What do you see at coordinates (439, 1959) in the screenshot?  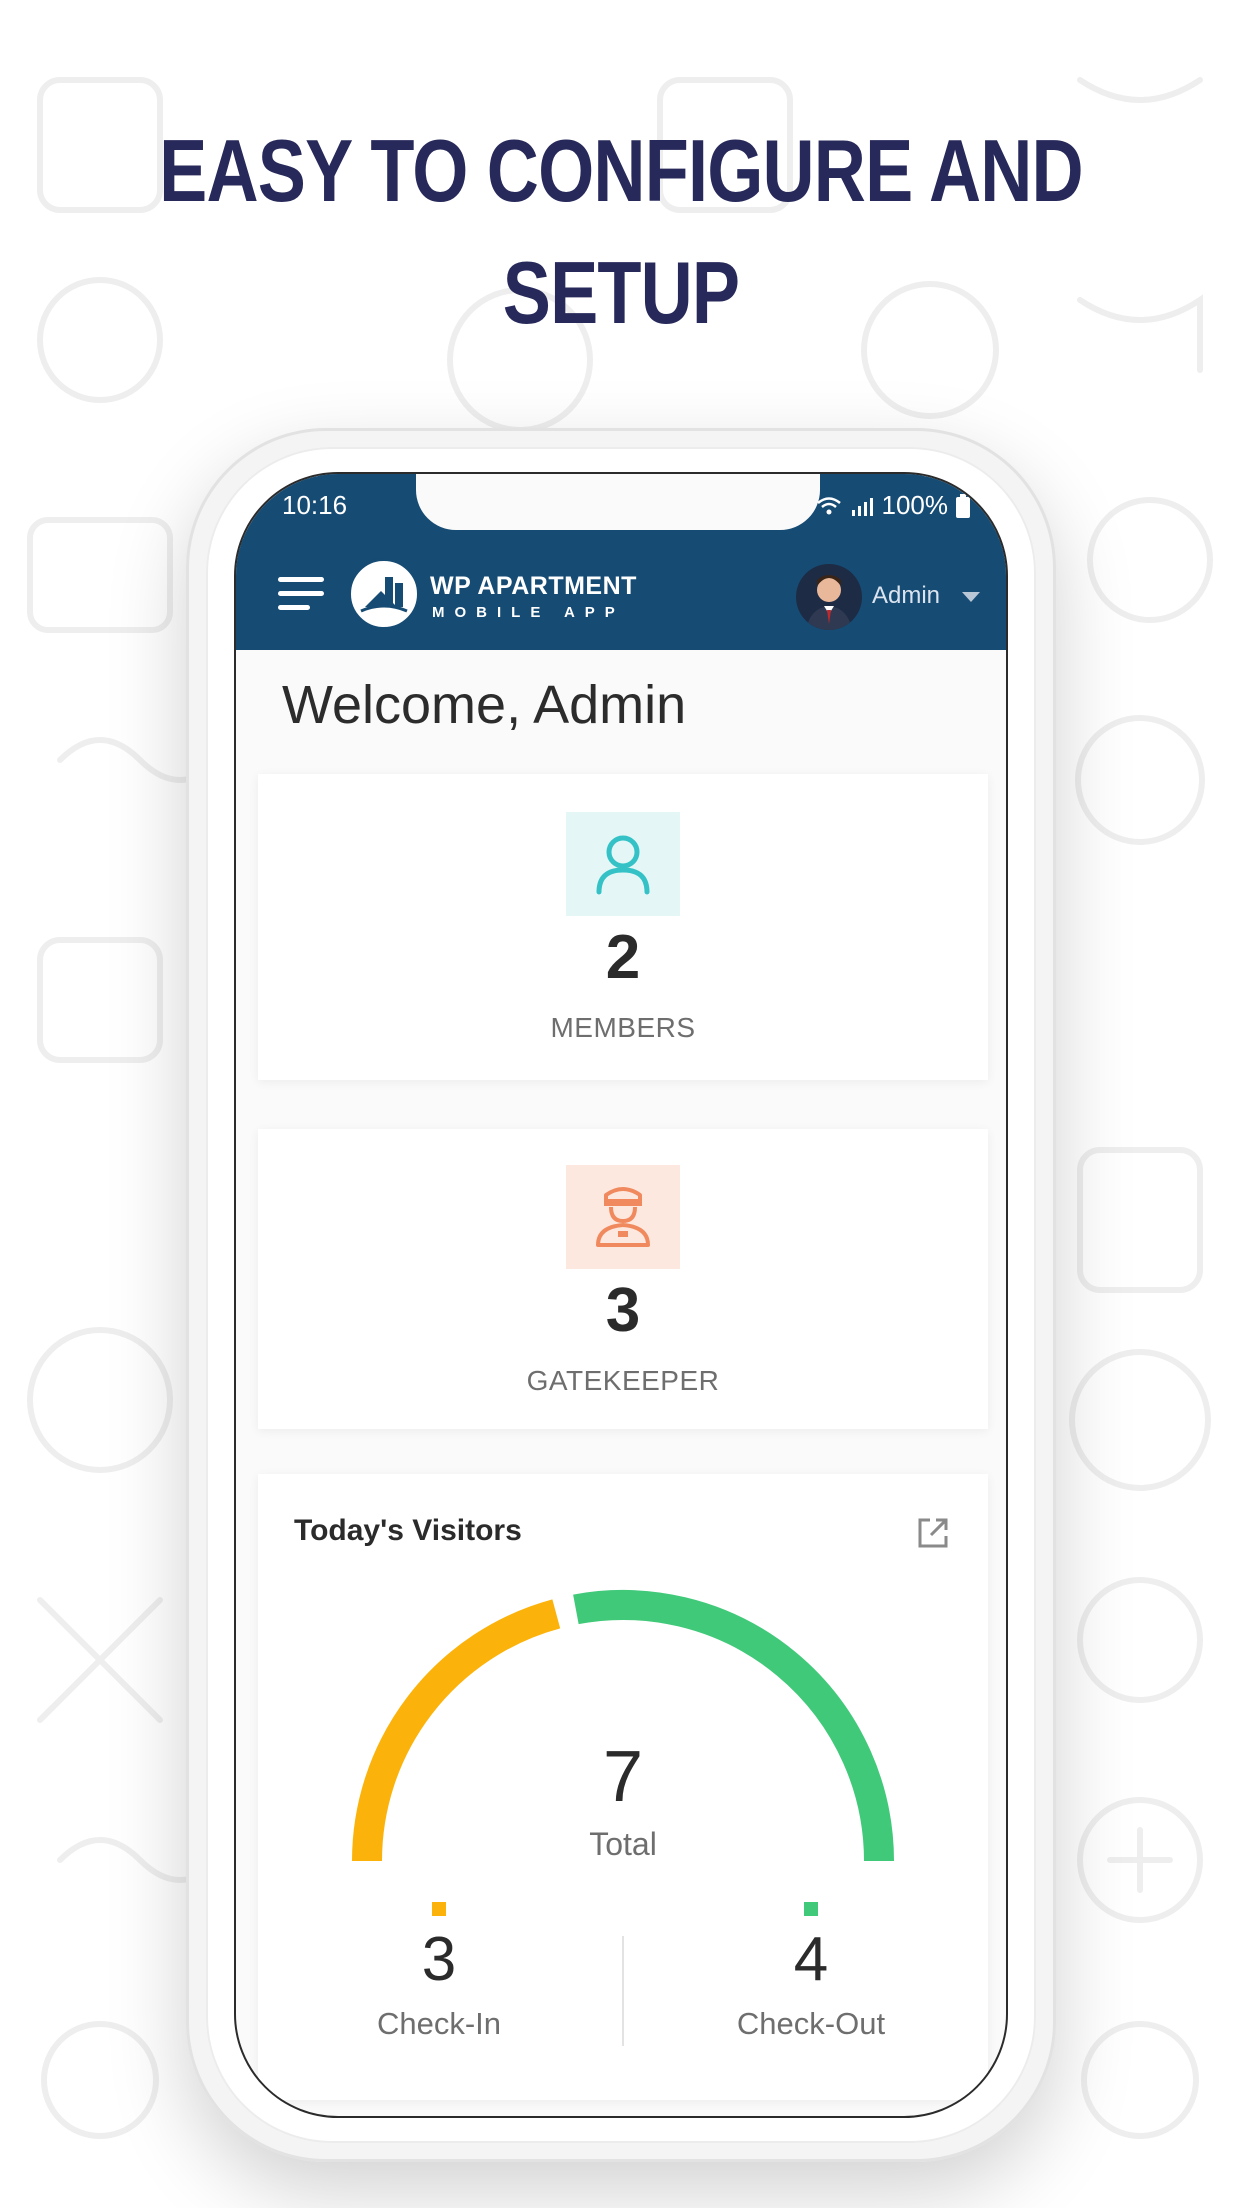 I see `checkin-count: 3` at bounding box center [439, 1959].